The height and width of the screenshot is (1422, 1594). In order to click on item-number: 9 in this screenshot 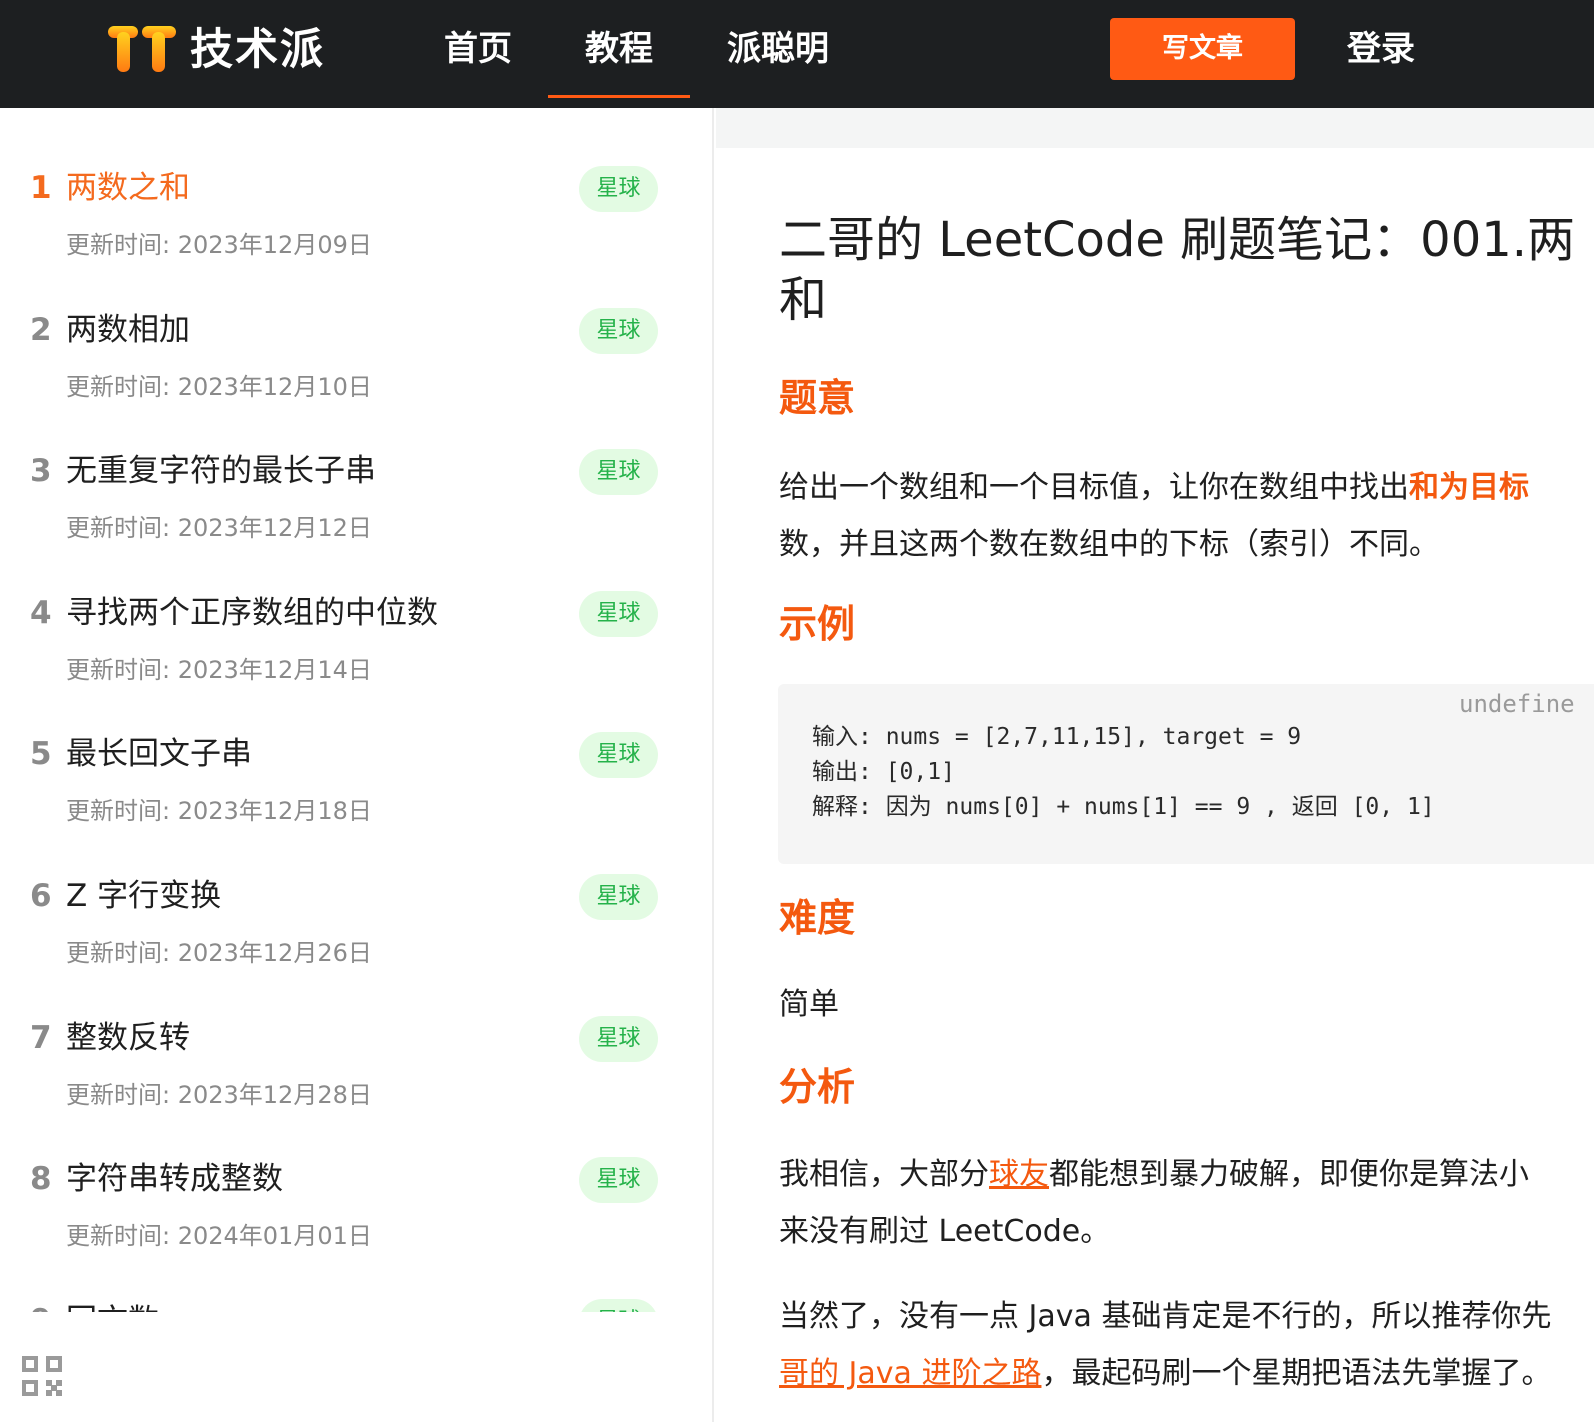, I will do `click(41, 1306)`.